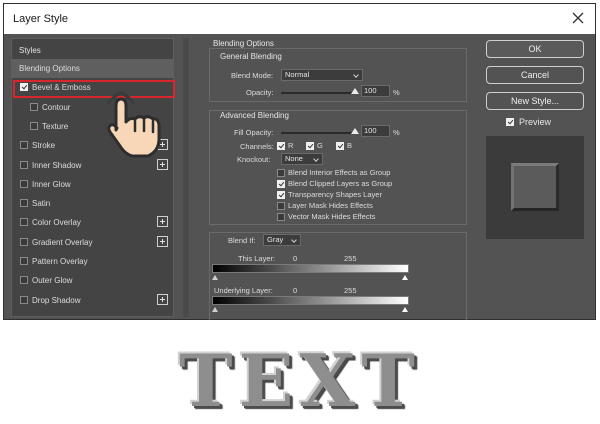  Describe the element at coordinates (396, 132) in the screenshot. I see `fill-opacity-unit: %` at that location.